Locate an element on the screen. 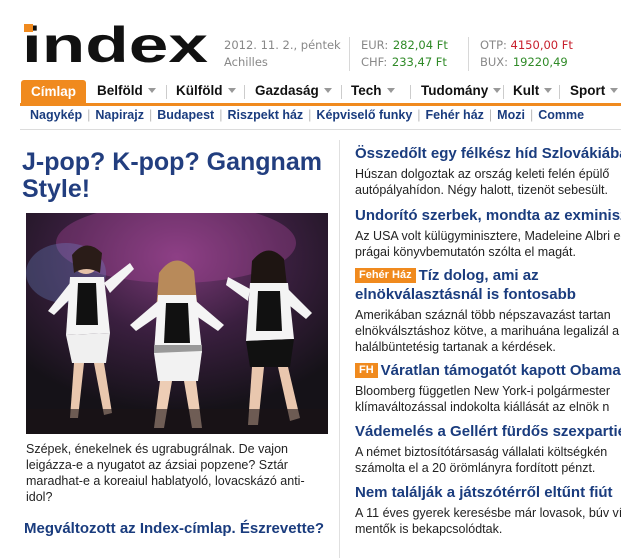 The image size is (621, 558). rate-label: BUX: is located at coordinates (494, 62).